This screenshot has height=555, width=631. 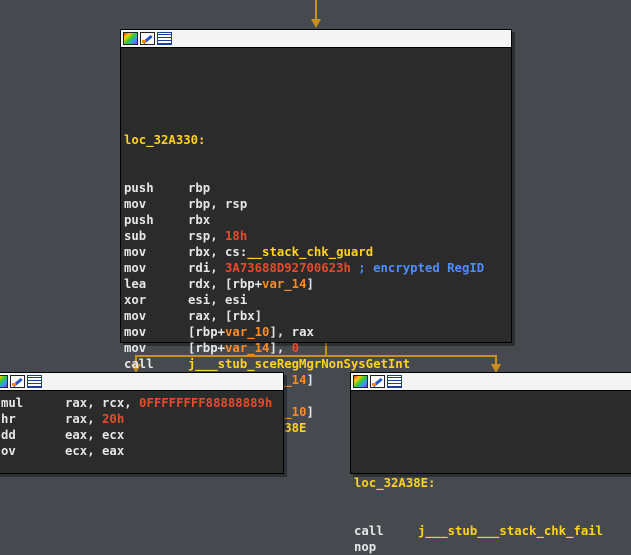 I want to click on instruction-line: mul rax, rcx, 0FFFFFFFF88888889h, so click(x=142, y=403).